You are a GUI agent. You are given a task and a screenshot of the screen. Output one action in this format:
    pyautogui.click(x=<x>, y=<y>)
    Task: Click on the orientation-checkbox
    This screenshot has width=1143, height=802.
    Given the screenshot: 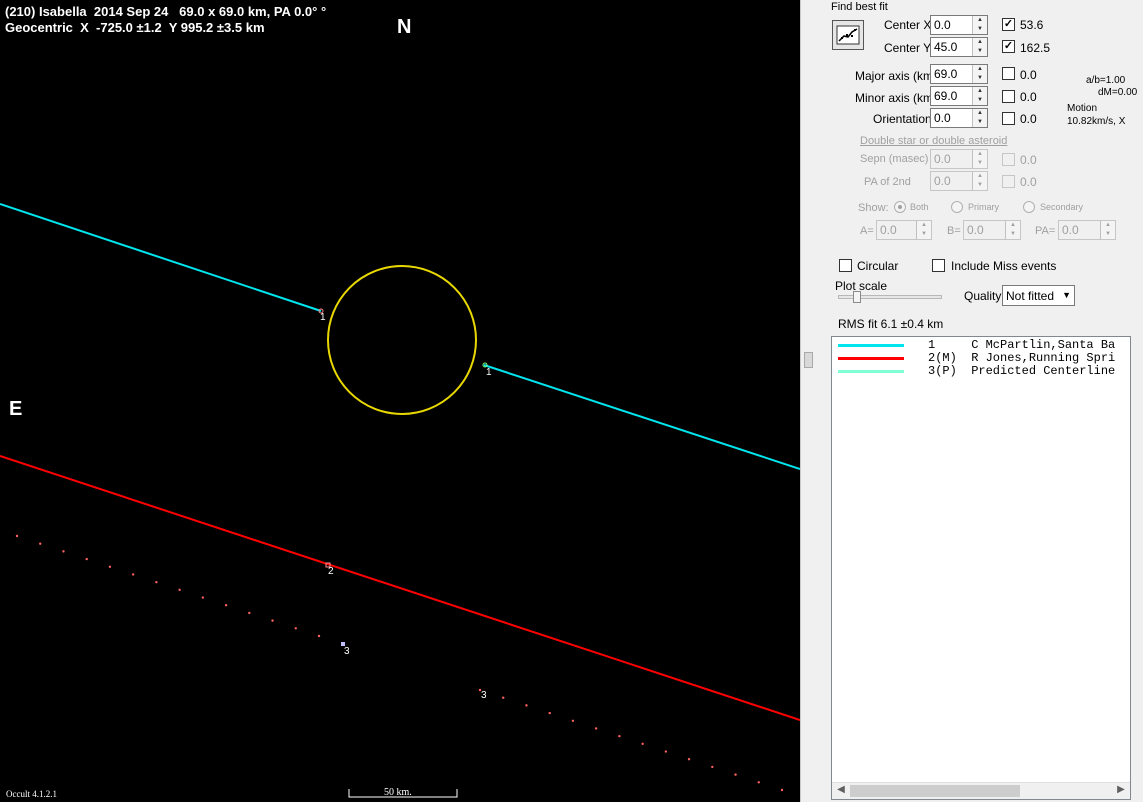 What is the action you would take?
    pyautogui.click(x=1008, y=118)
    